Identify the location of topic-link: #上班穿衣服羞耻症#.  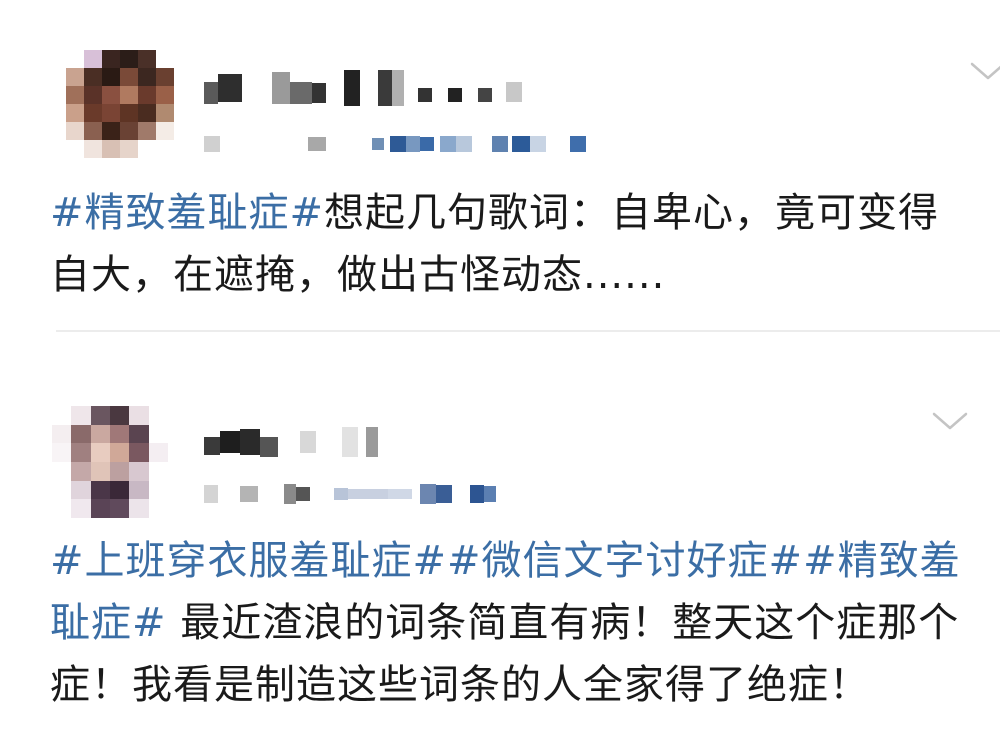
(248, 561).